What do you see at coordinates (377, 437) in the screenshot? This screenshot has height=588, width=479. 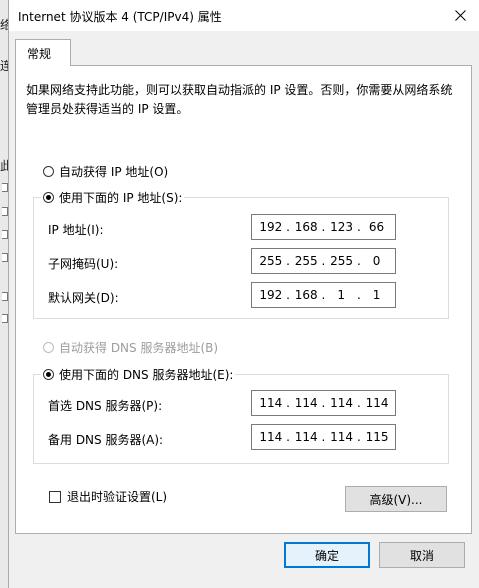 I see `octet: 115` at bounding box center [377, 437].